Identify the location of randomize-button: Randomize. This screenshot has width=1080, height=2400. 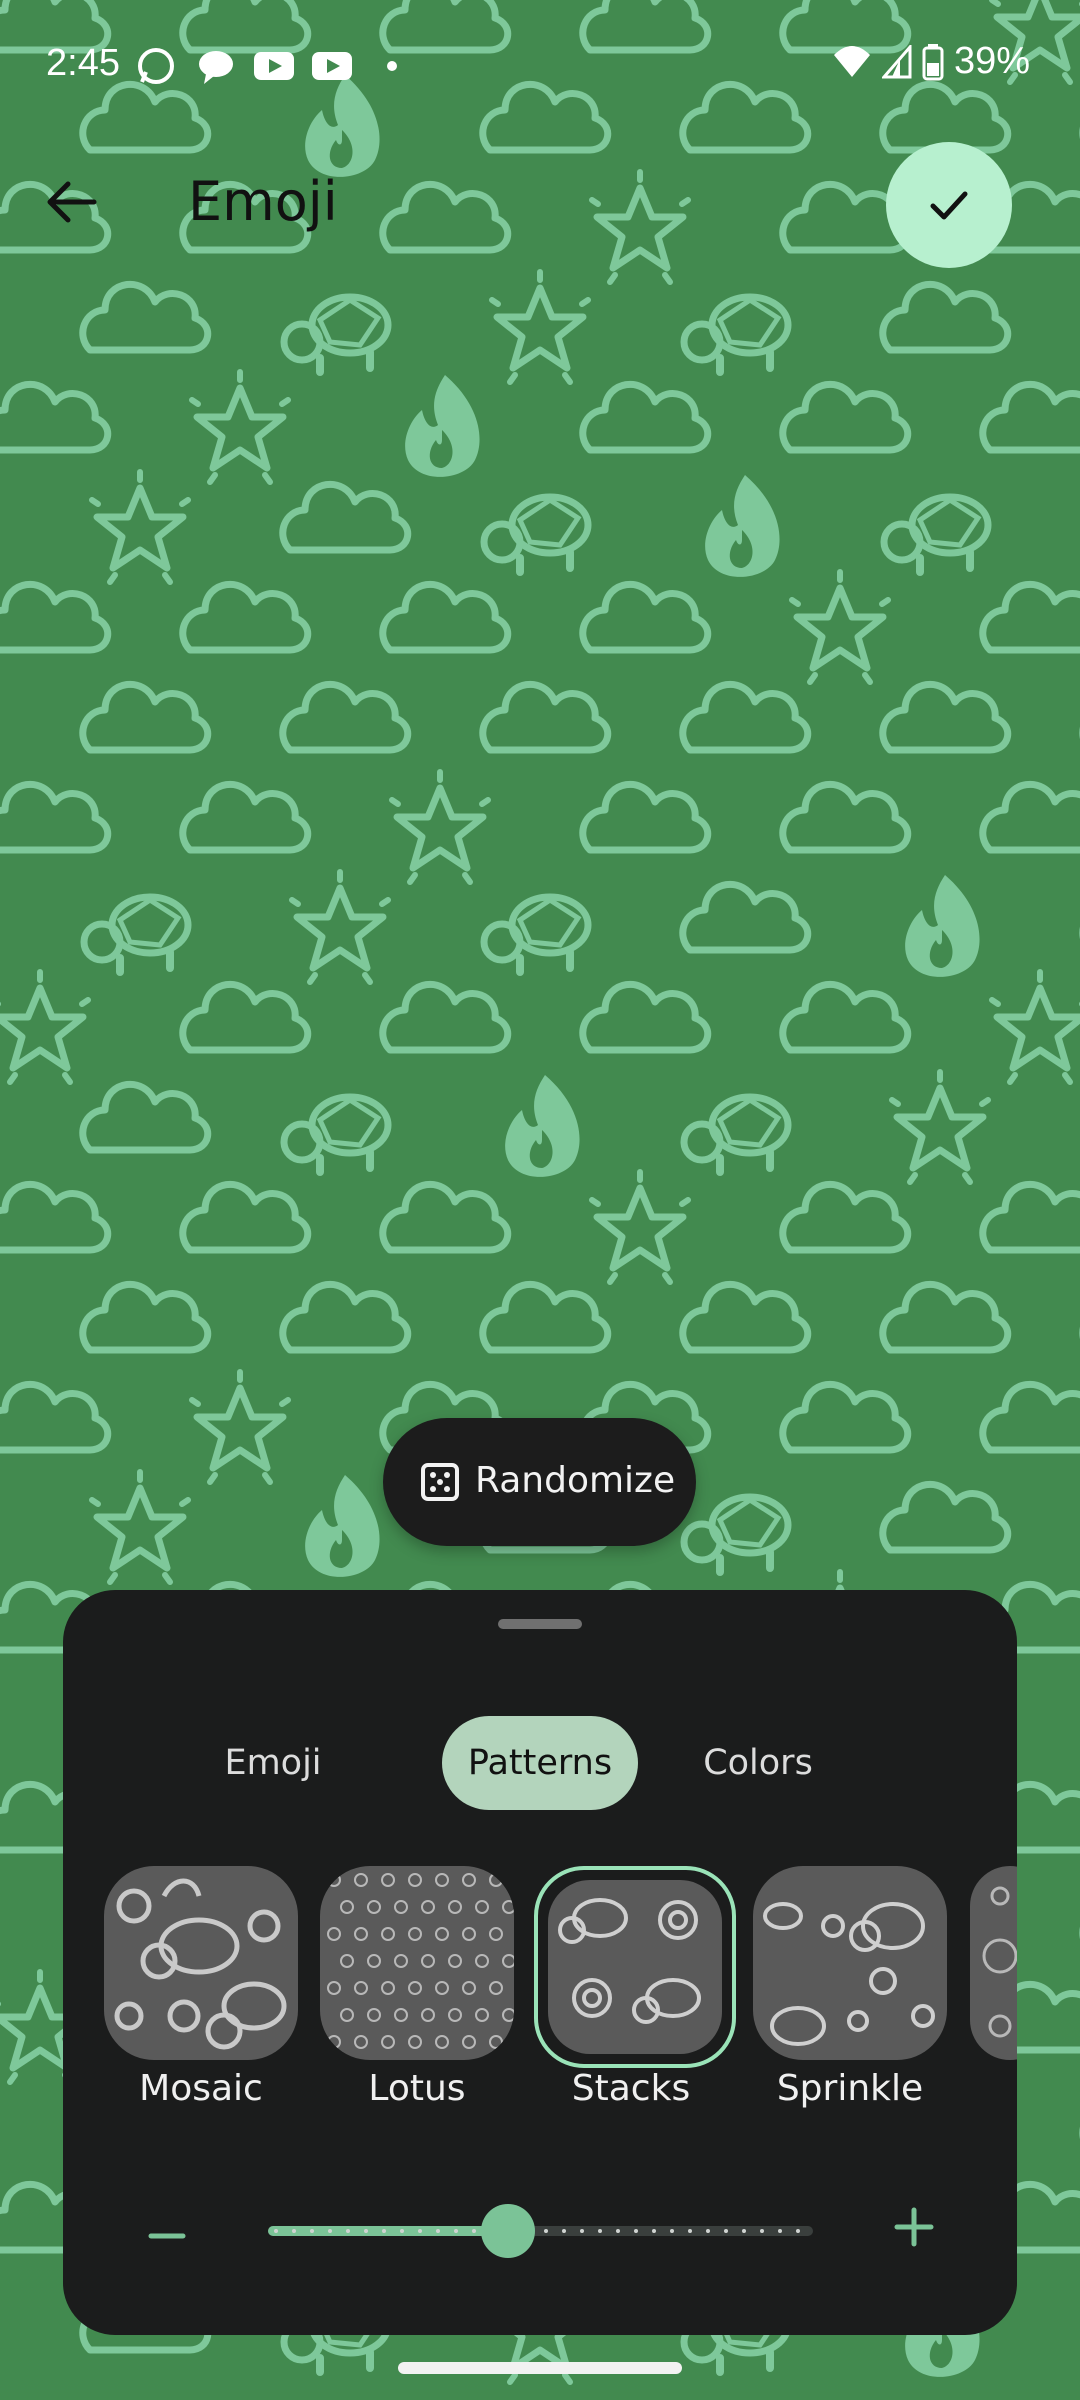
(539, 1482).